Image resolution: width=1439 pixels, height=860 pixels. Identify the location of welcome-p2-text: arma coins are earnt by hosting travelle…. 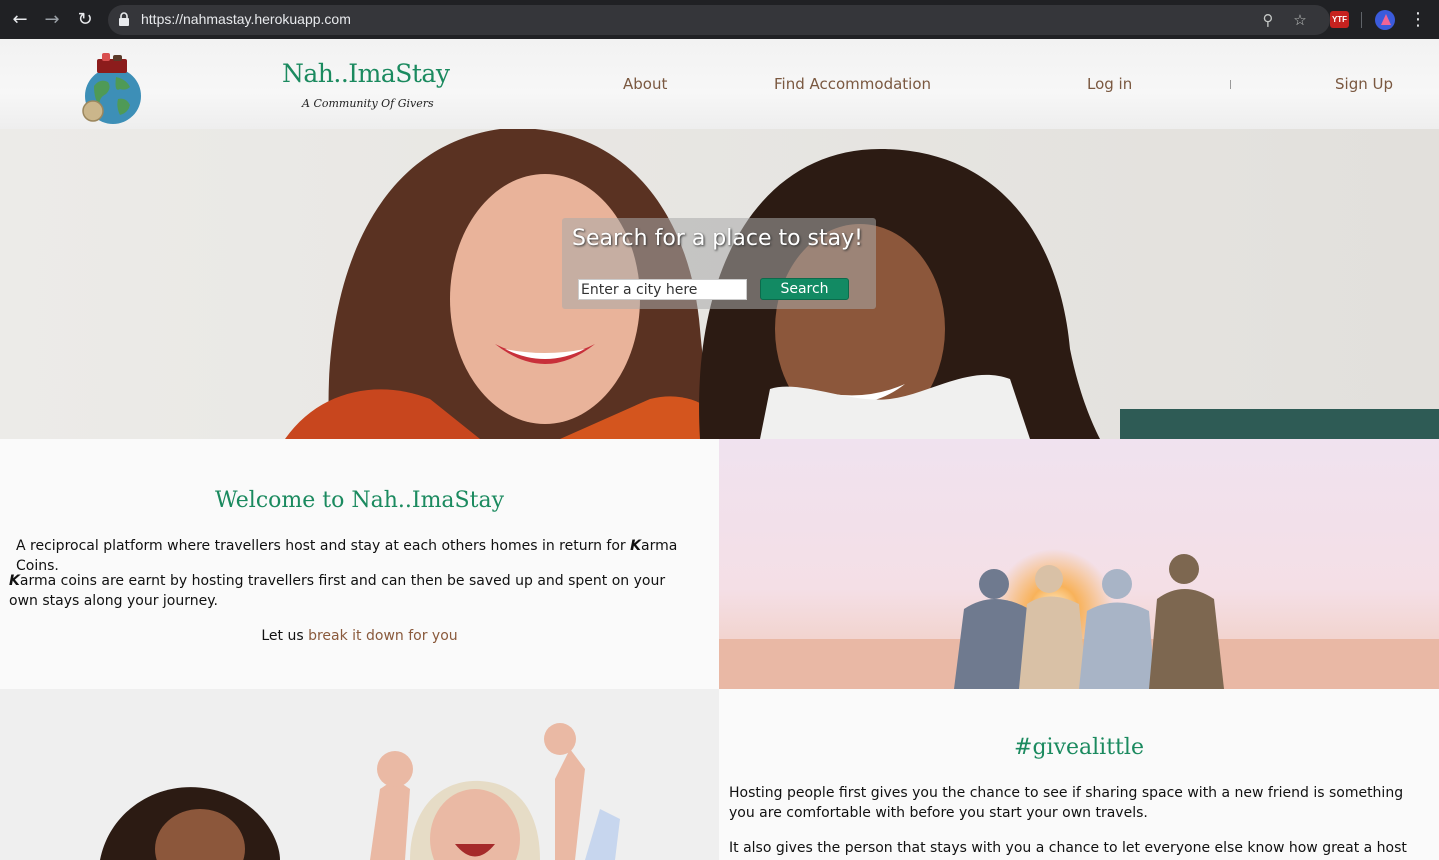
(337, 591).